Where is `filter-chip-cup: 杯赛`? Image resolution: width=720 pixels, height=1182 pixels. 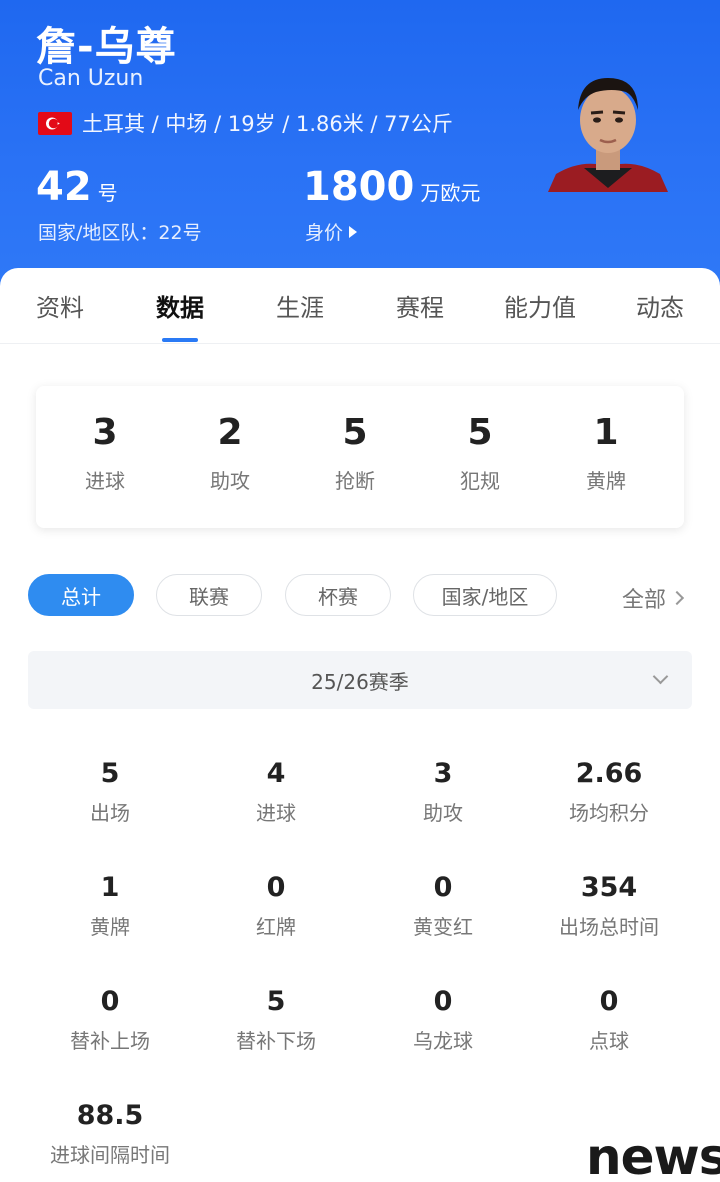 filter-chip-cup: 杯赛 is located at coordinates (338, 595).